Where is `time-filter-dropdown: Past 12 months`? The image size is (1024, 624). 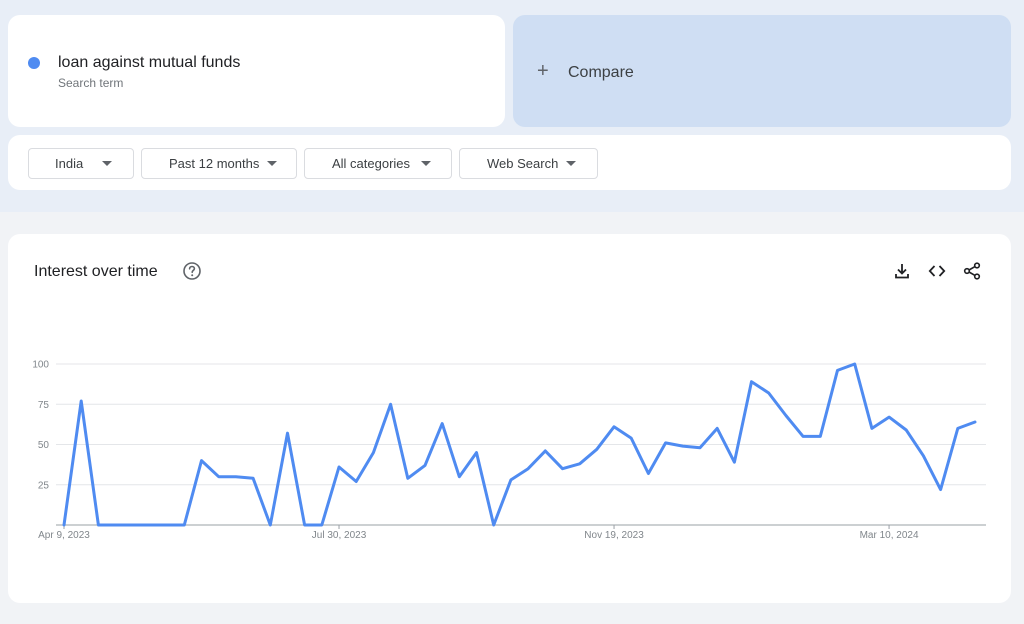
time-filter-dropdown: Past 12 months is located at coordinates (219, 163).